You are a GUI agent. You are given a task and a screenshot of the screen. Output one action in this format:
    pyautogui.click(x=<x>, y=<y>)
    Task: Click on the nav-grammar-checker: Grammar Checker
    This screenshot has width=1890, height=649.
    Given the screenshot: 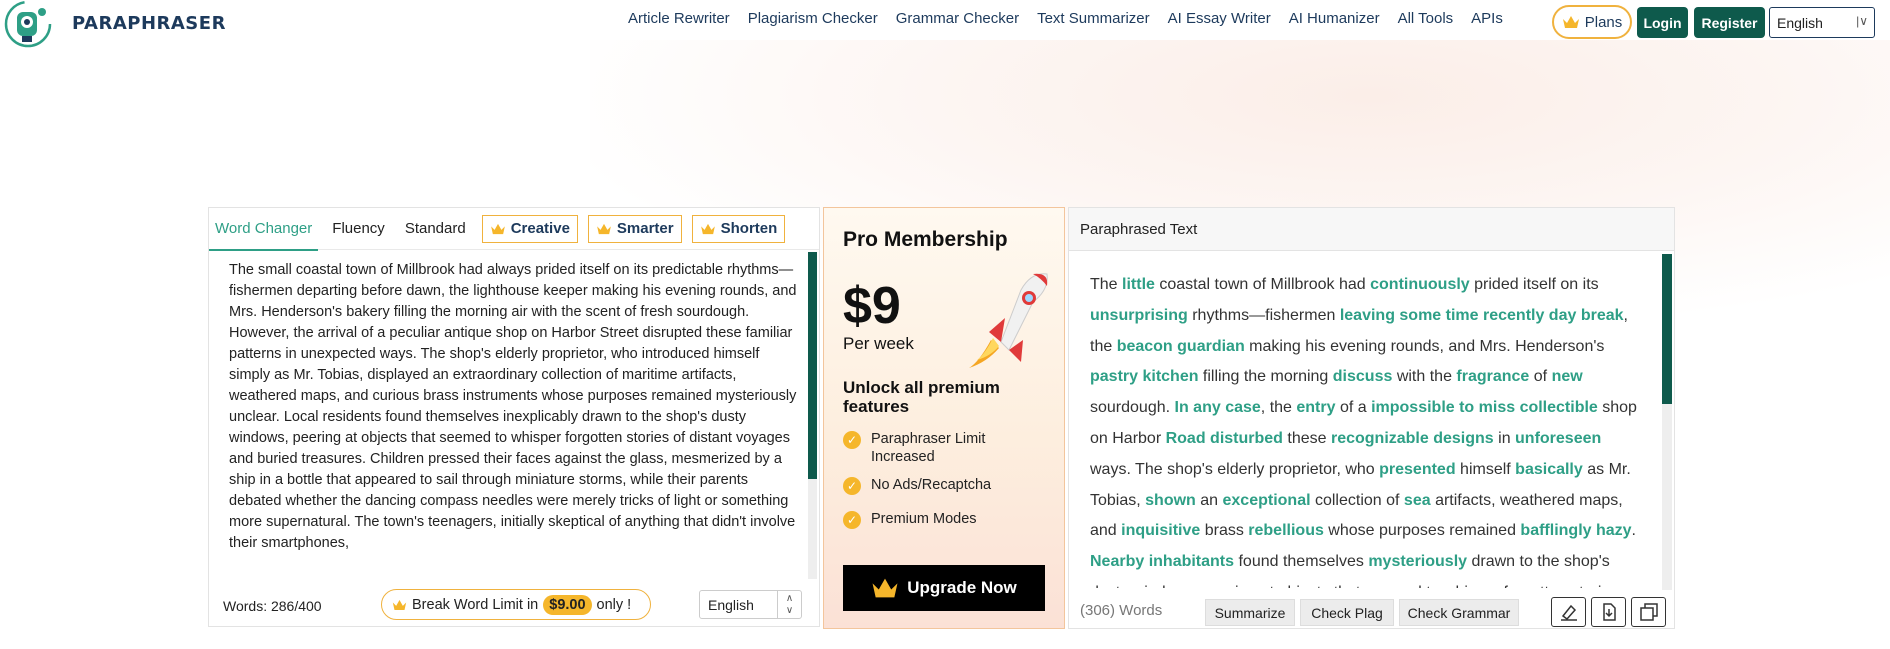 What is the action you would take?
    pyautogui.click(x=957, y=18)
    